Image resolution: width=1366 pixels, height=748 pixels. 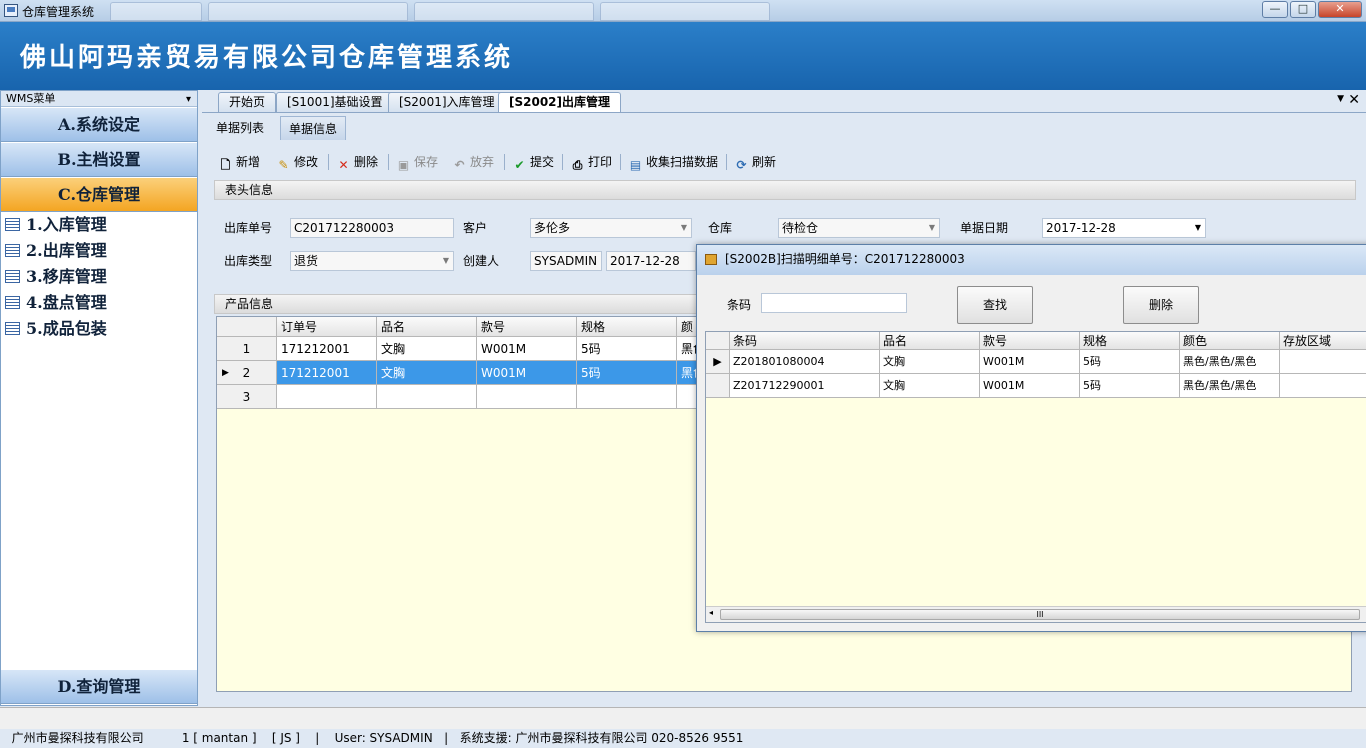 What do you see at coordinates (805, 341) in the screenshot?
I see `column-header: 条码` at bounding box center [805, 341].